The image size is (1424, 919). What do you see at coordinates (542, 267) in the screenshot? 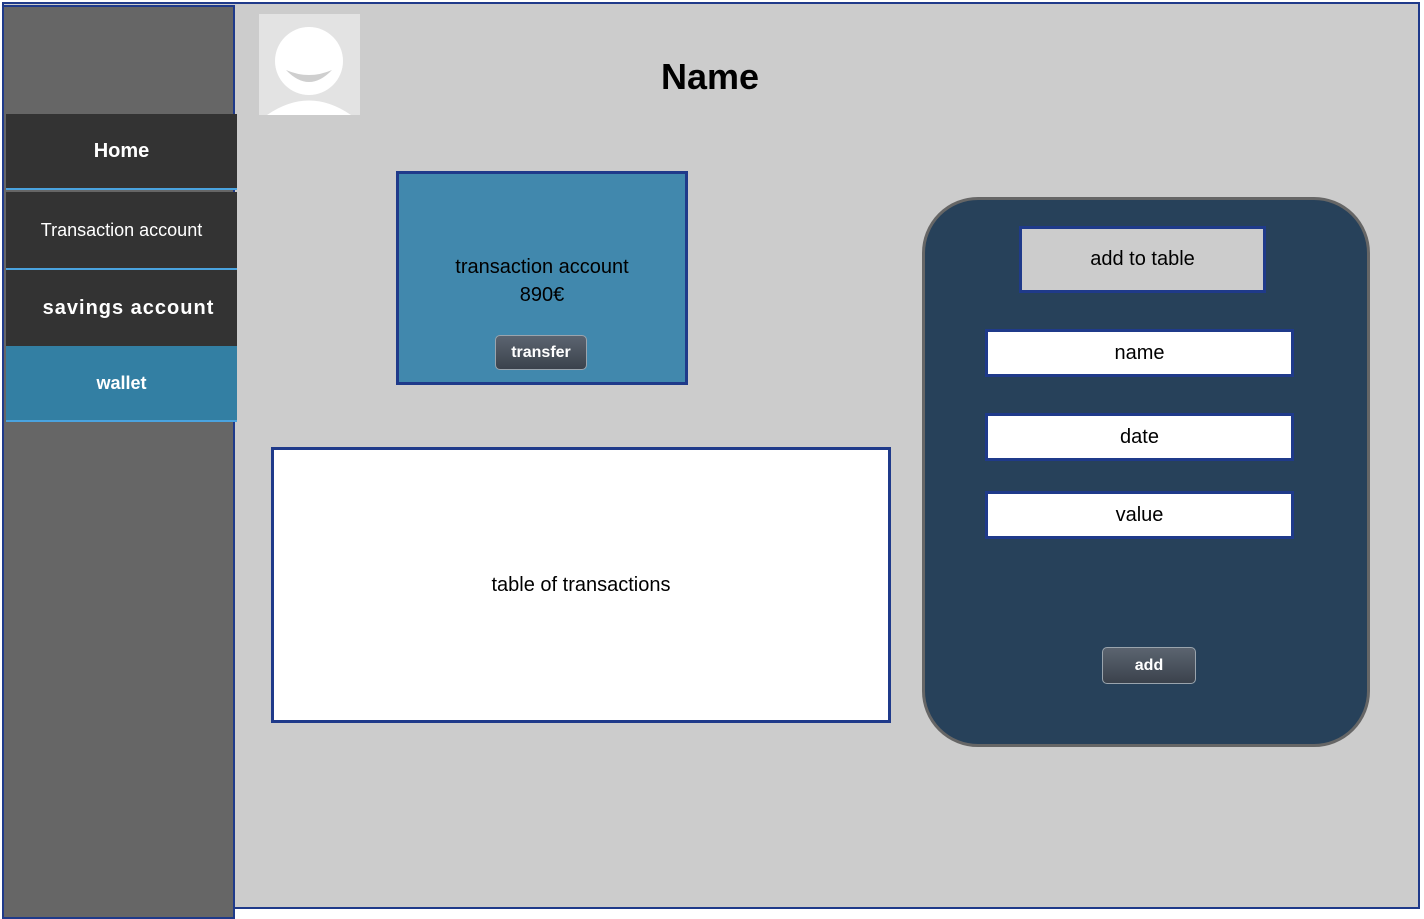
I see `account-name: transaction account` at bounding box center [542, 267].